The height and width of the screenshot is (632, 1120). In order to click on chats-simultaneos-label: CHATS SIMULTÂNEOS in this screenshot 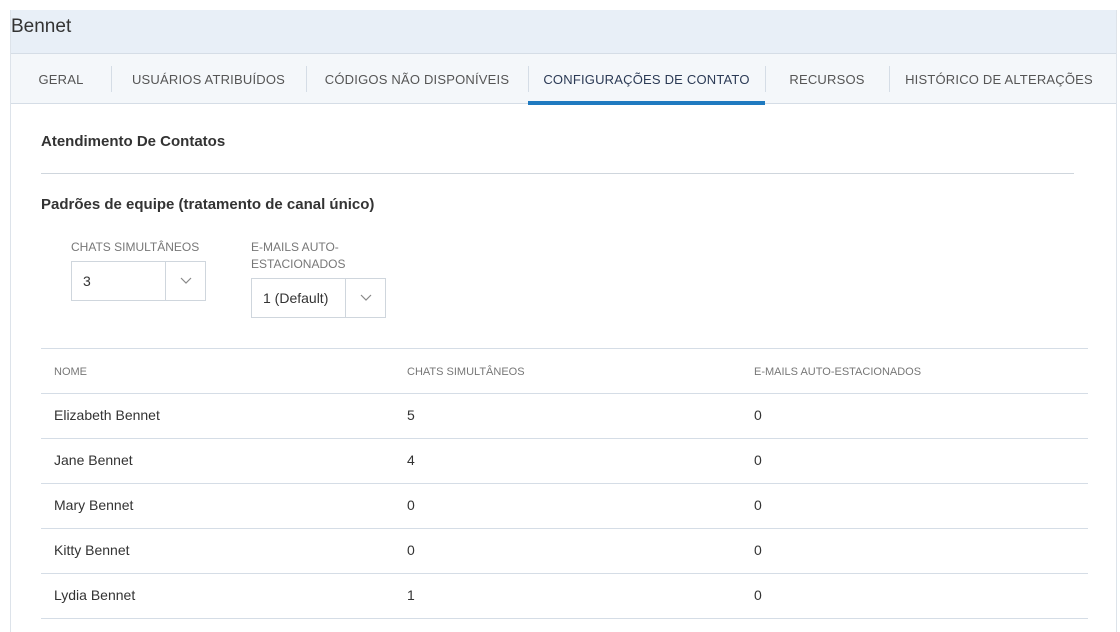, I will do `click(135, 247)`.